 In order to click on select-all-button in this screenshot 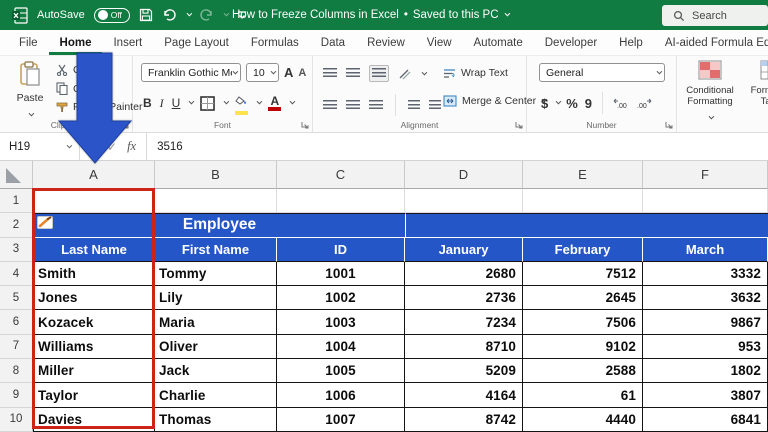, I will do `click(16, 175)`.